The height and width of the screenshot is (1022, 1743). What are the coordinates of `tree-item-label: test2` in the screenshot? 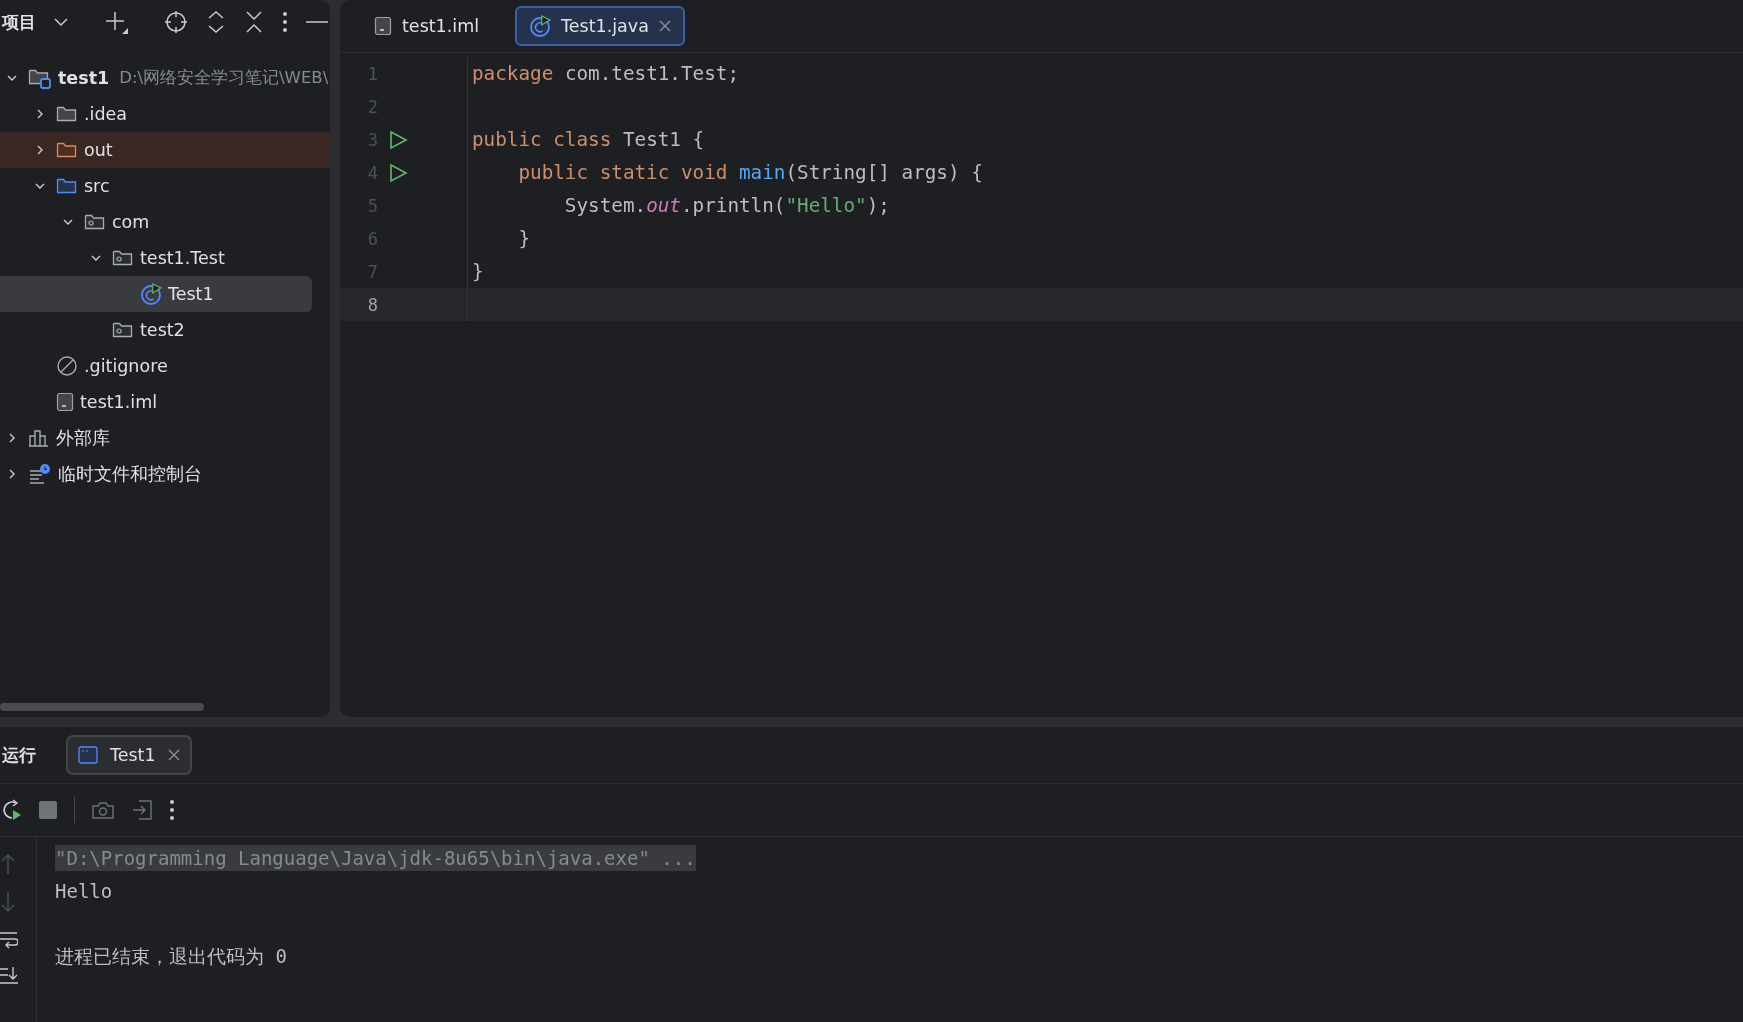 It's located at (162, 330).